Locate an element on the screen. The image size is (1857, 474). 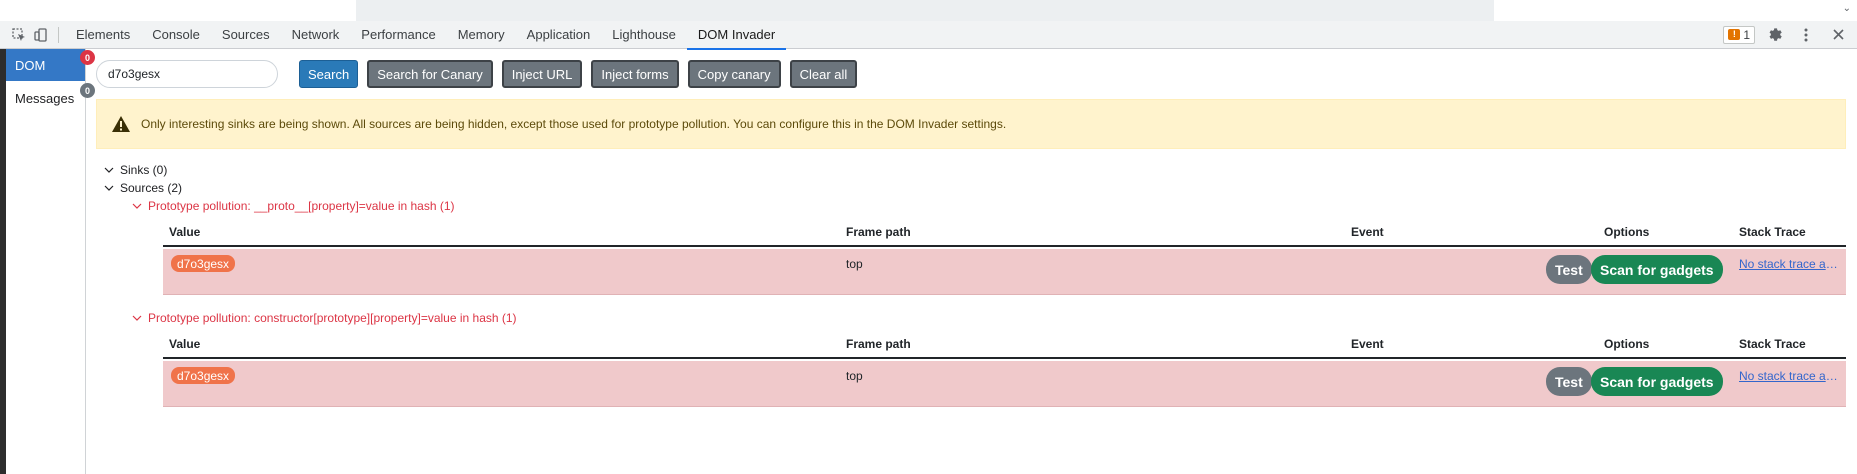
issues-count: 1 is located at coordinates (1746, 34).